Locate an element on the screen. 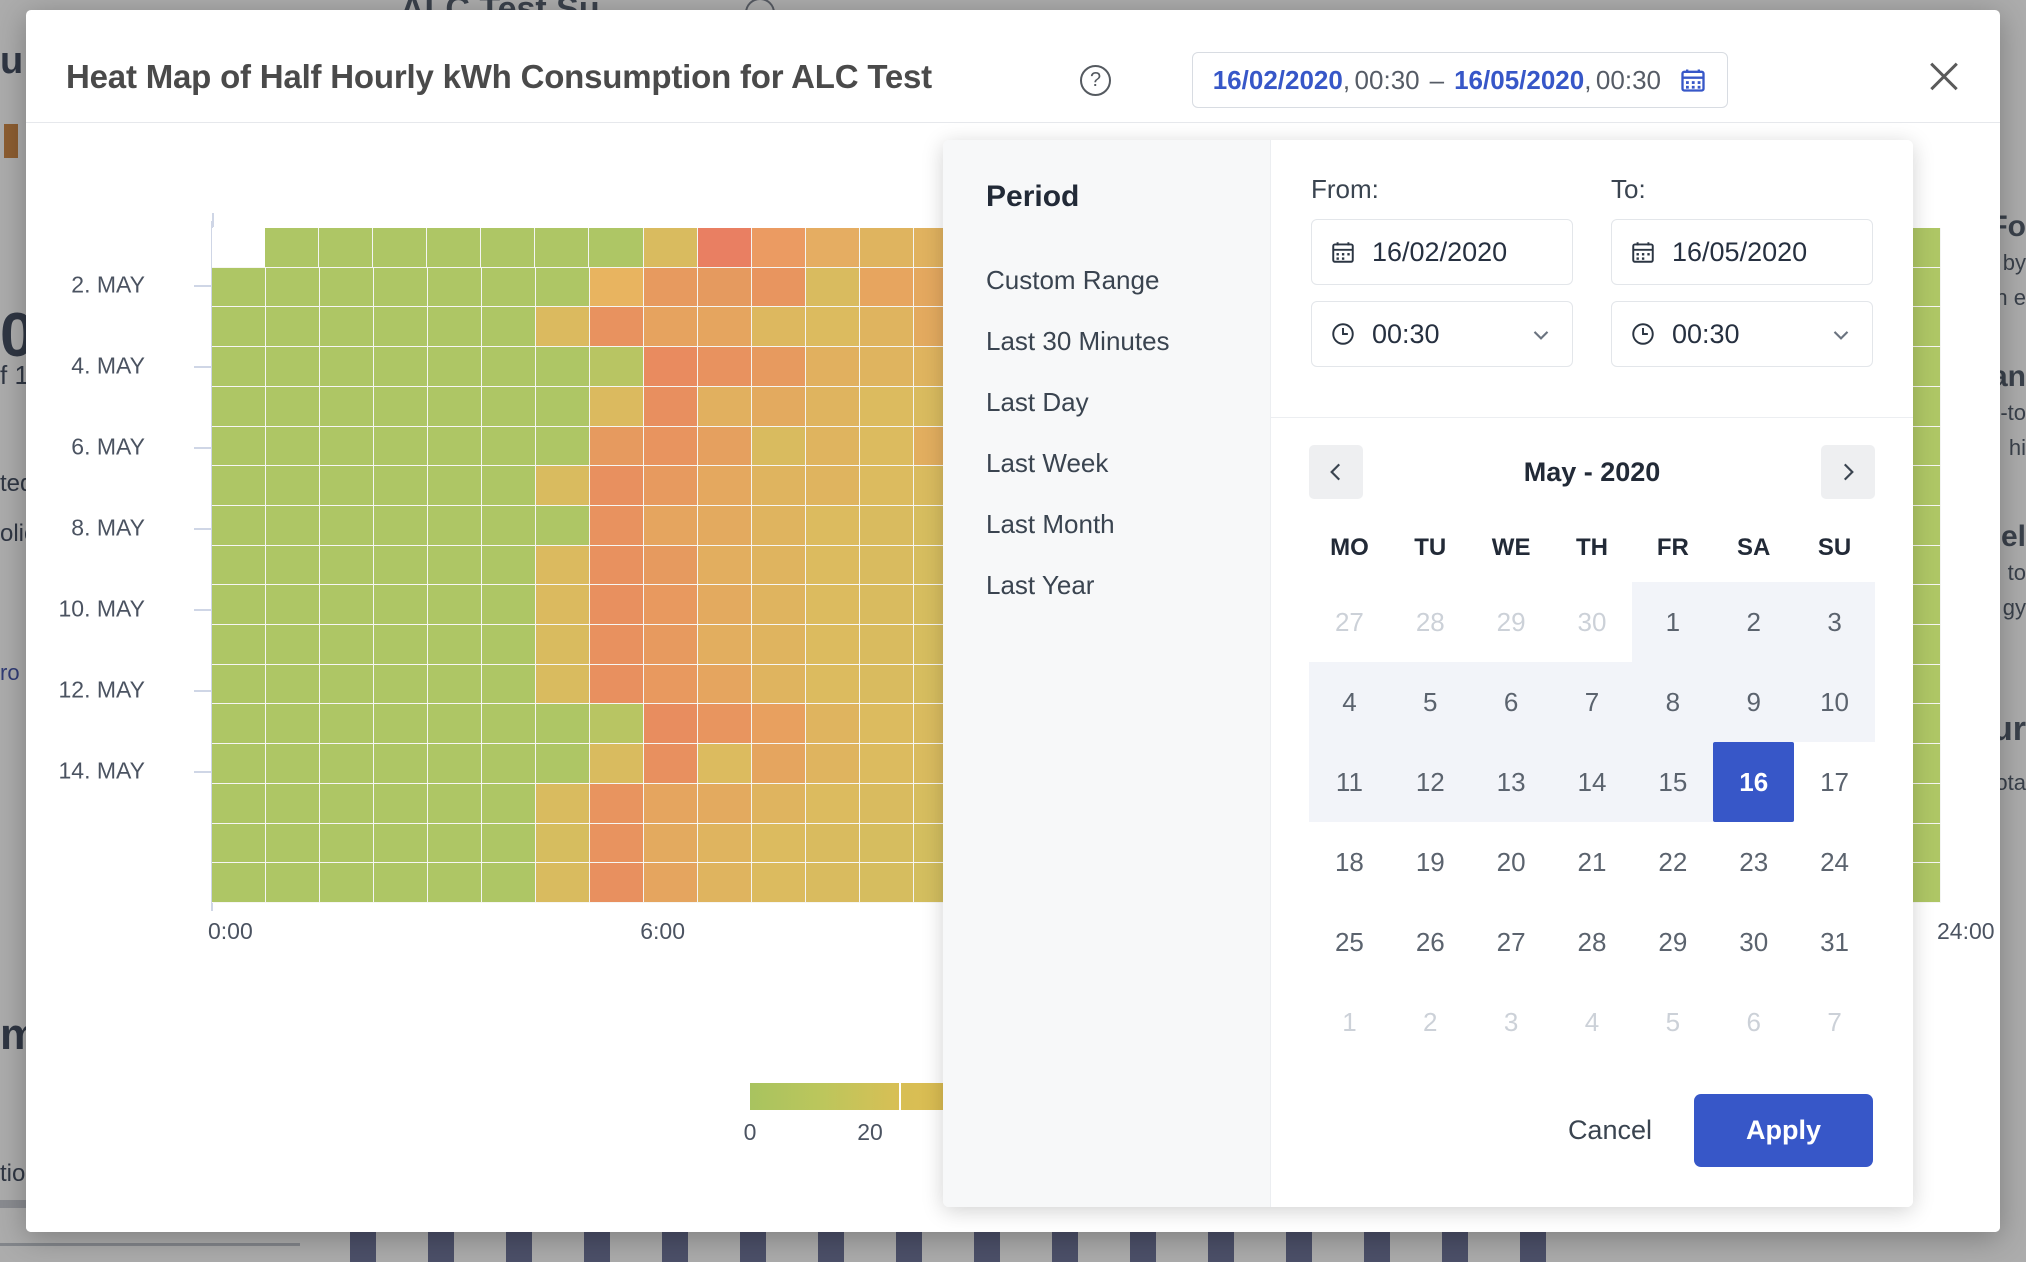 The width and height of the screenshot is (2026, 1262). period-item-last-month: Last Month is located at coordinates (1128, 524).